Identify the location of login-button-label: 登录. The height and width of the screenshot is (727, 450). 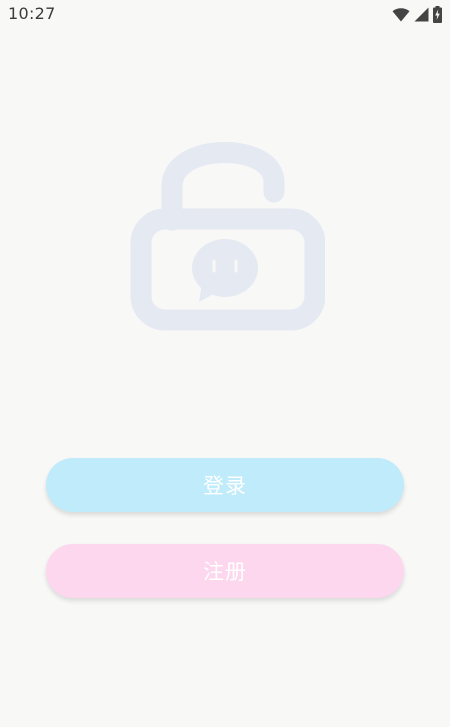
(225, 486).